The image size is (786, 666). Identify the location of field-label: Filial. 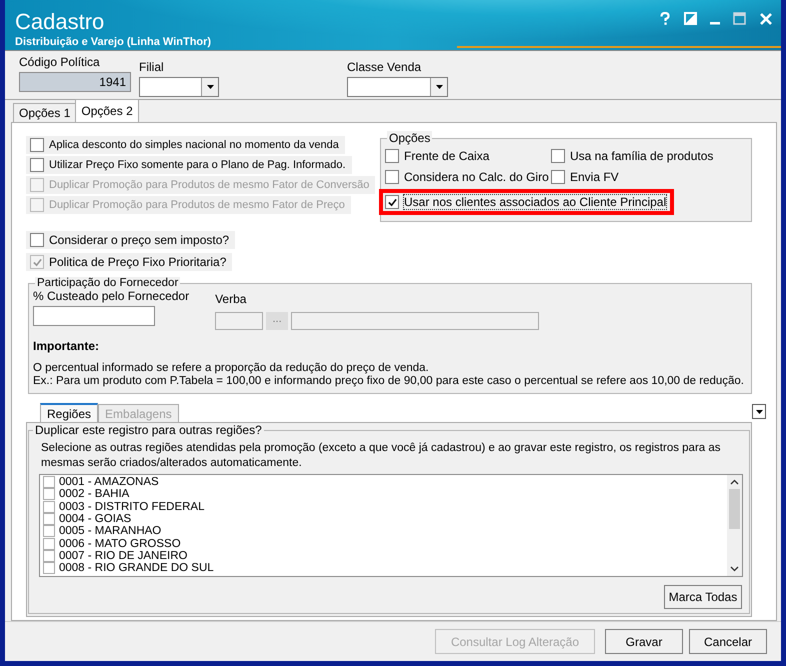
(152, 67).